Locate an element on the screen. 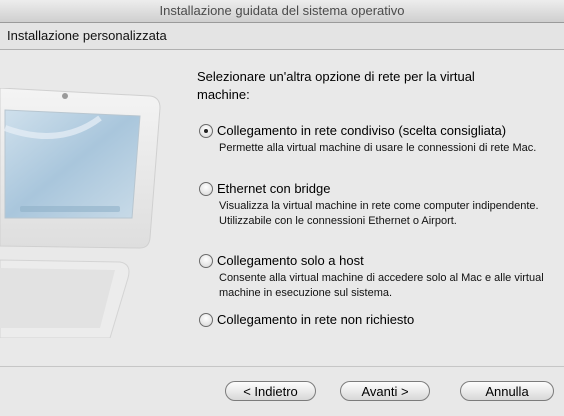  back-button: < Indietro is located at coordinates (270, 391).